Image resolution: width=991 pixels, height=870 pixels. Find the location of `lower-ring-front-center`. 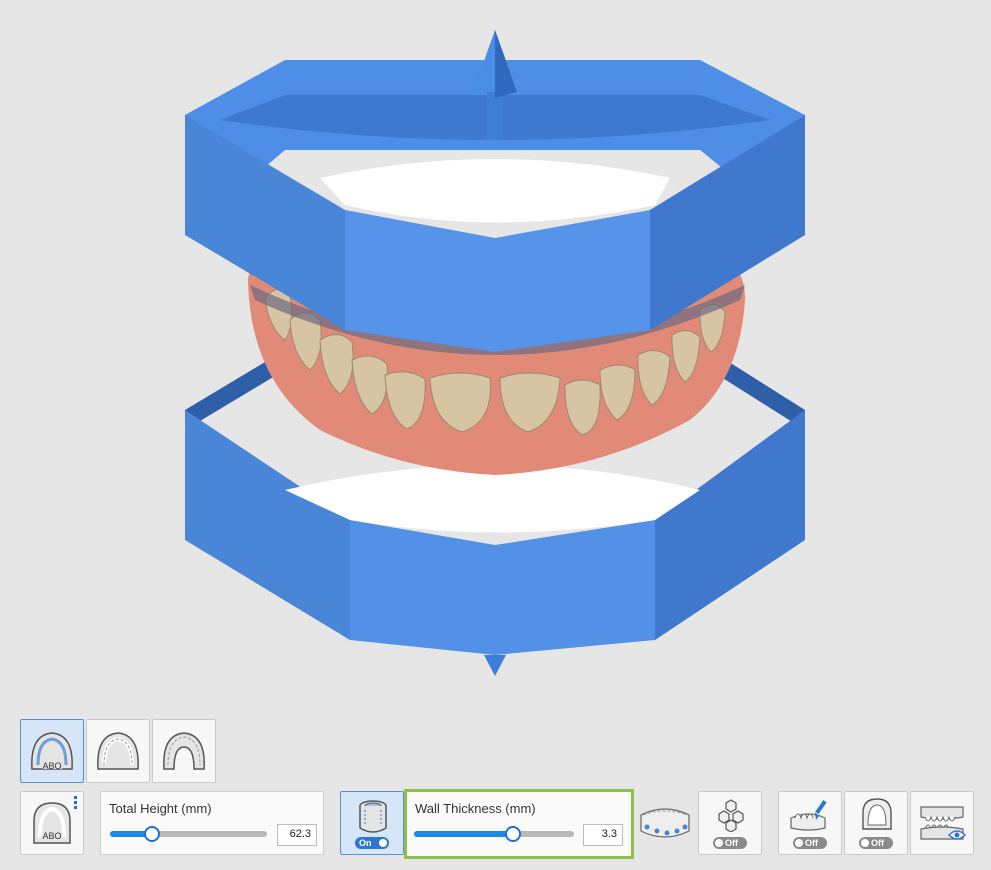

lower-ring-front-center is located at coordinates (502, 587).